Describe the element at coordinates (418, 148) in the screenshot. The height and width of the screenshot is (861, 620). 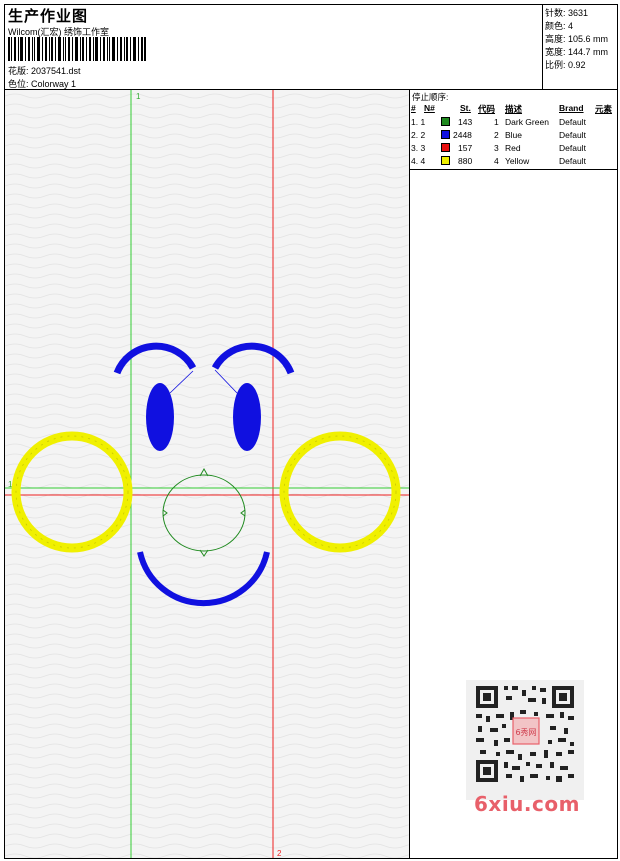
I see `row-index: 3. 3` at that location.